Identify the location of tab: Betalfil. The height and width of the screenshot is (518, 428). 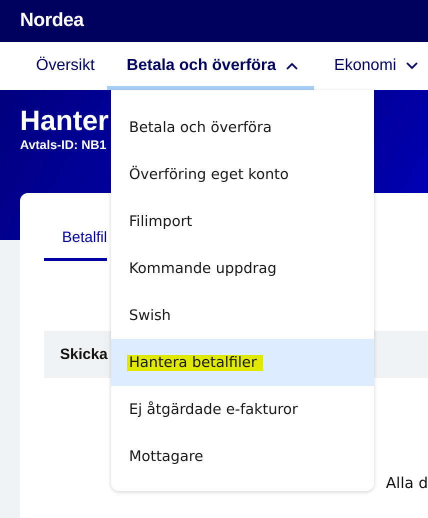
(76, 240).